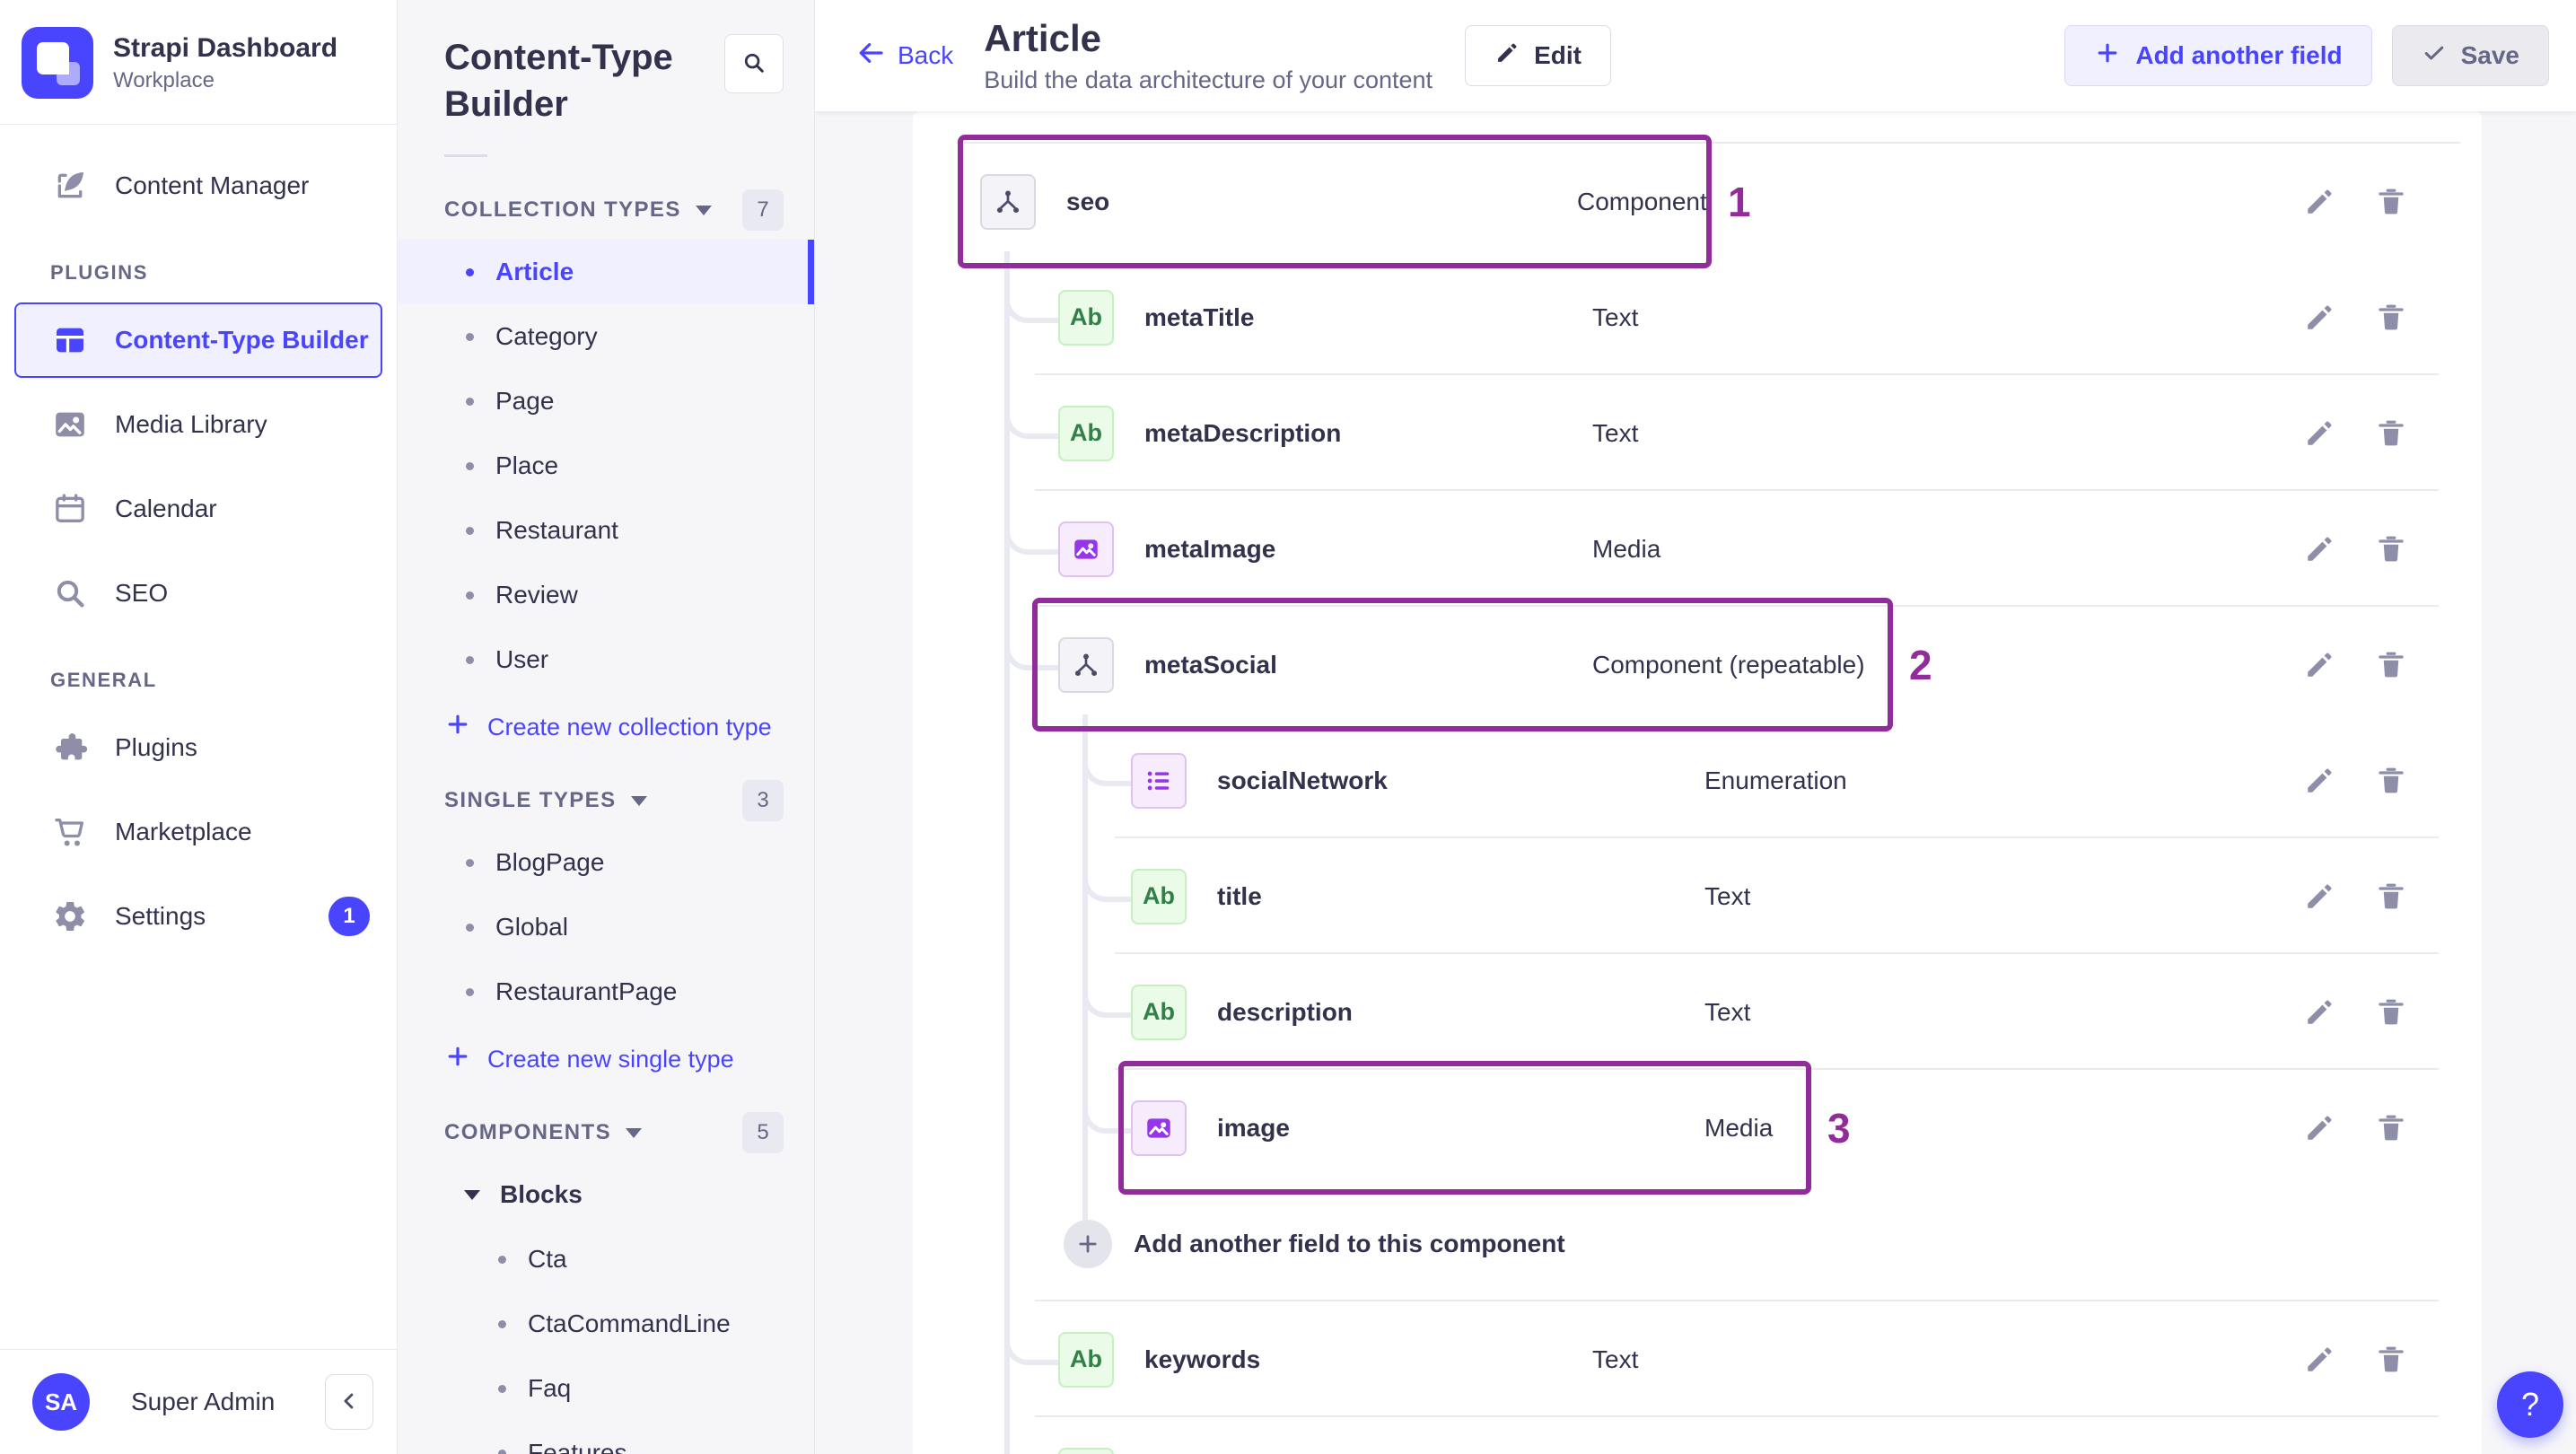 The width and height of the screenshot is (2576, 1454). I want to click on sidebar-item-ctacommandline: CtaCommandLine, so click(606, 1324).